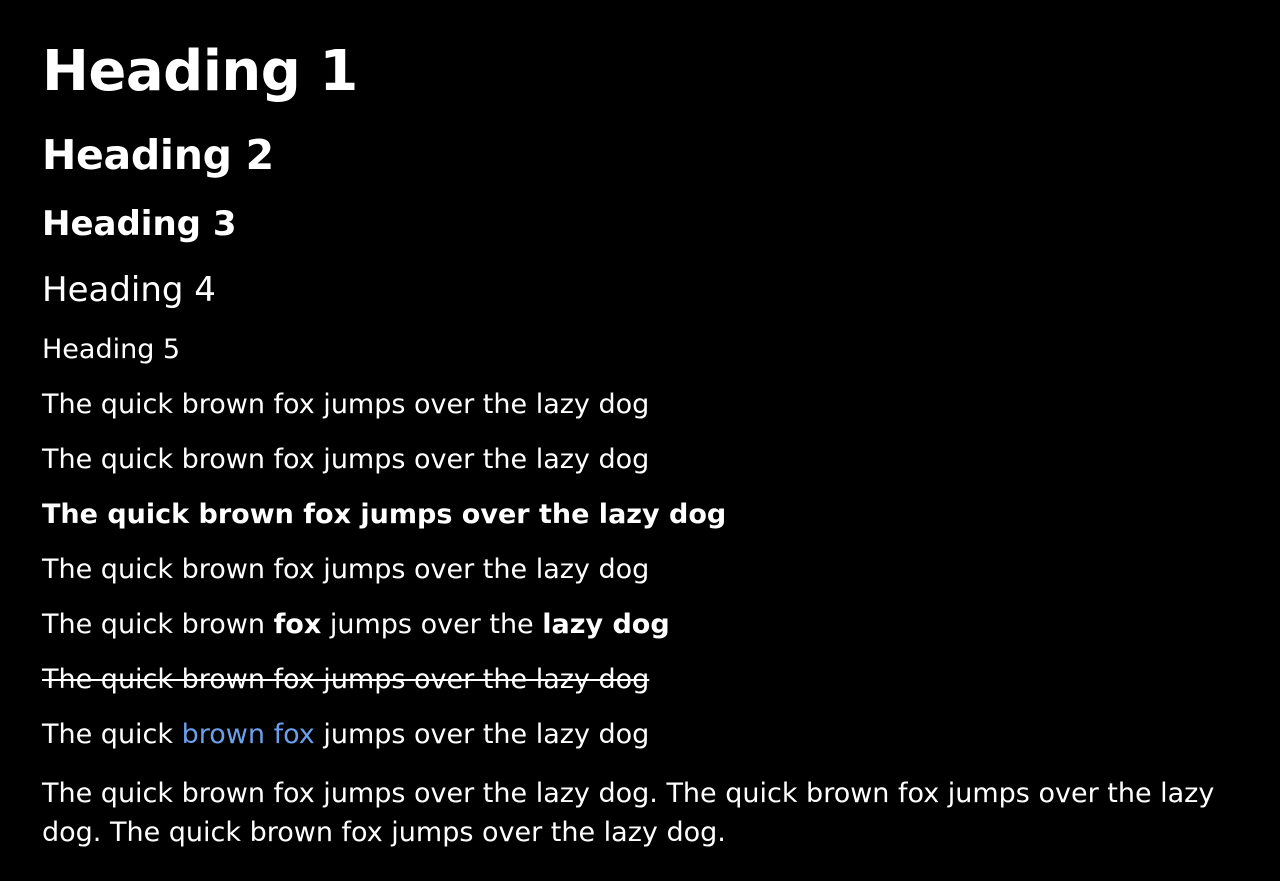 Image resolution: width=1280 pixels, height=881 pixels. What do you see at coordinates (112, 734) in the screenshot?
I see `text-segment: The quick` at bounding box center [112, 734].